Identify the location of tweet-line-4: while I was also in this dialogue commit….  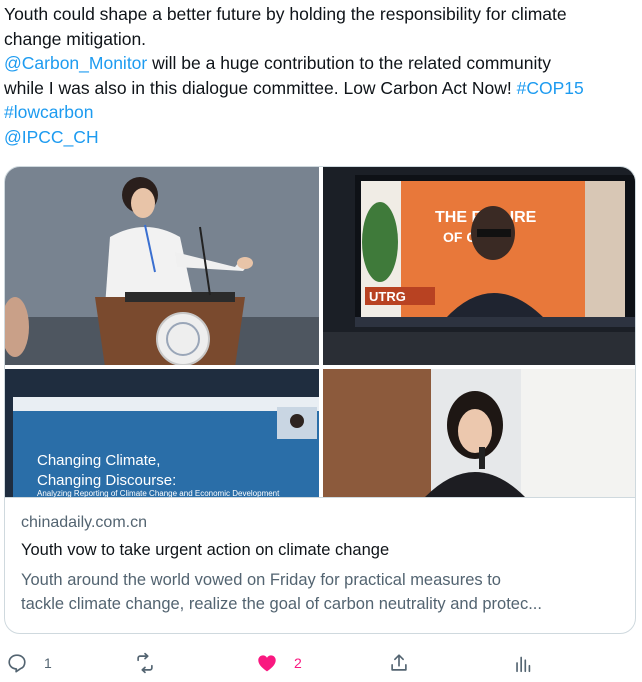
(319, 88).